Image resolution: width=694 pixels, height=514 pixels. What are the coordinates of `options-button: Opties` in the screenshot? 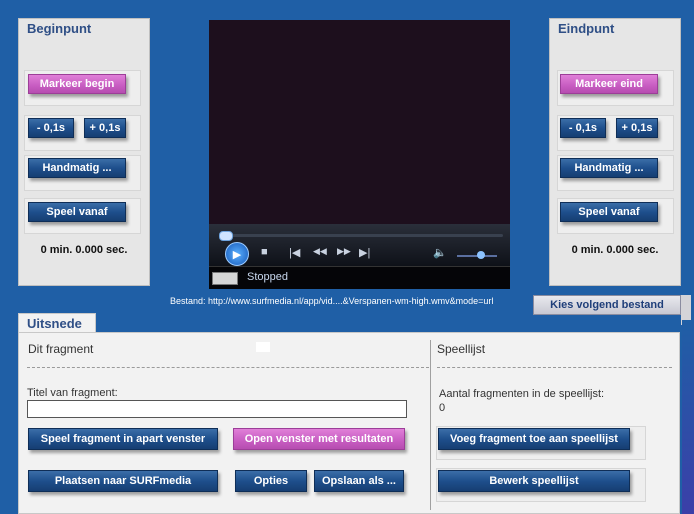 It's located at (271, 481).